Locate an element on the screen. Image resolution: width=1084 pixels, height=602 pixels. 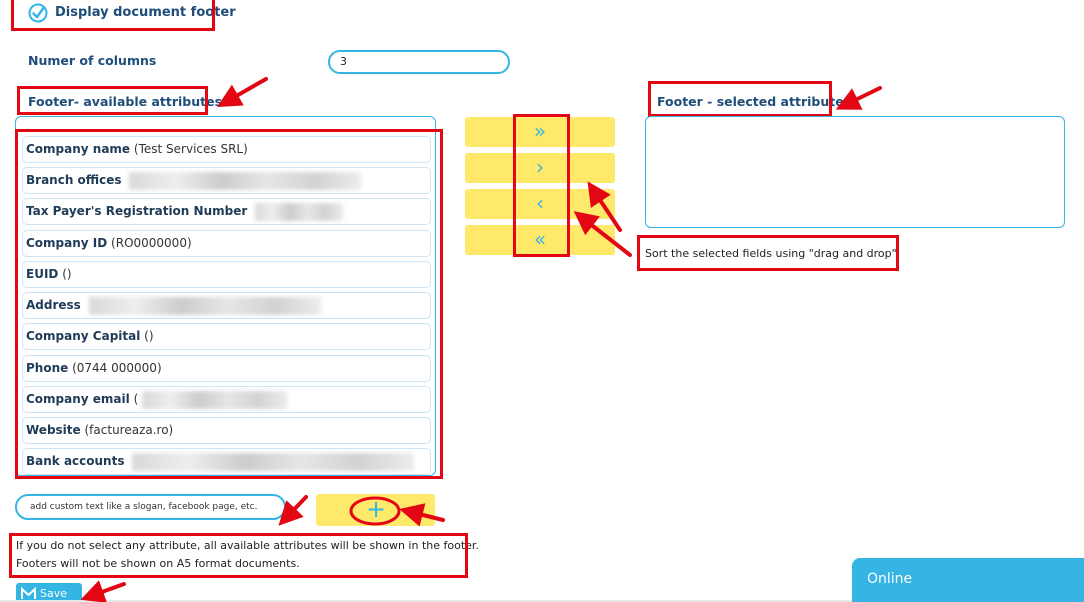
save-button-label: Save is located at coordinates (54, 593).